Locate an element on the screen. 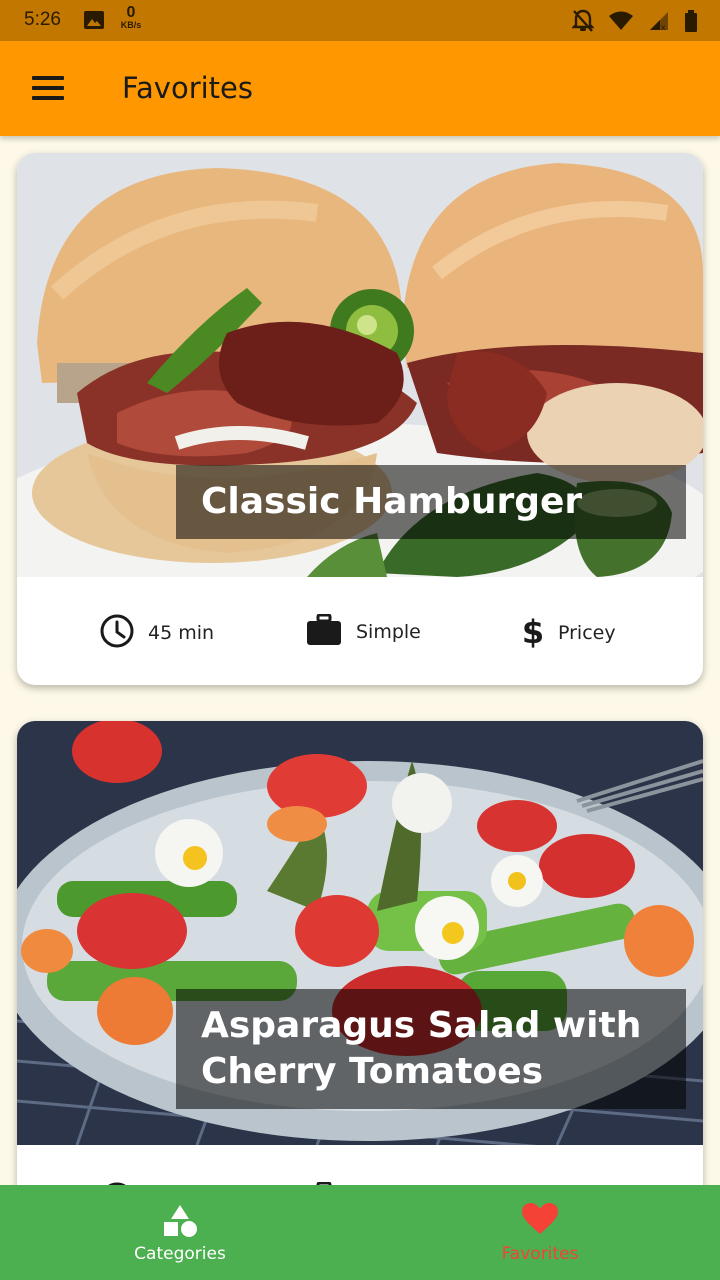 This screenshot has width=720, height=1280. network-speed: 0 KB/s is located at coordinates (131, 17).